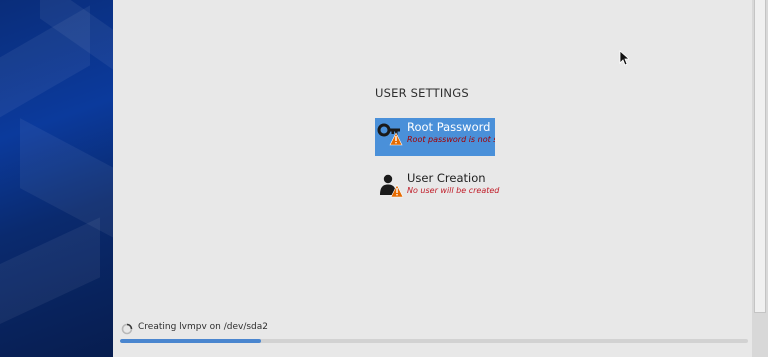 Image resolution: width=768 pixels, height=357 pixels. Describe the element at coordinates (624, 58) in the screenshot. I see `mouse-cursor-icon` at that location.